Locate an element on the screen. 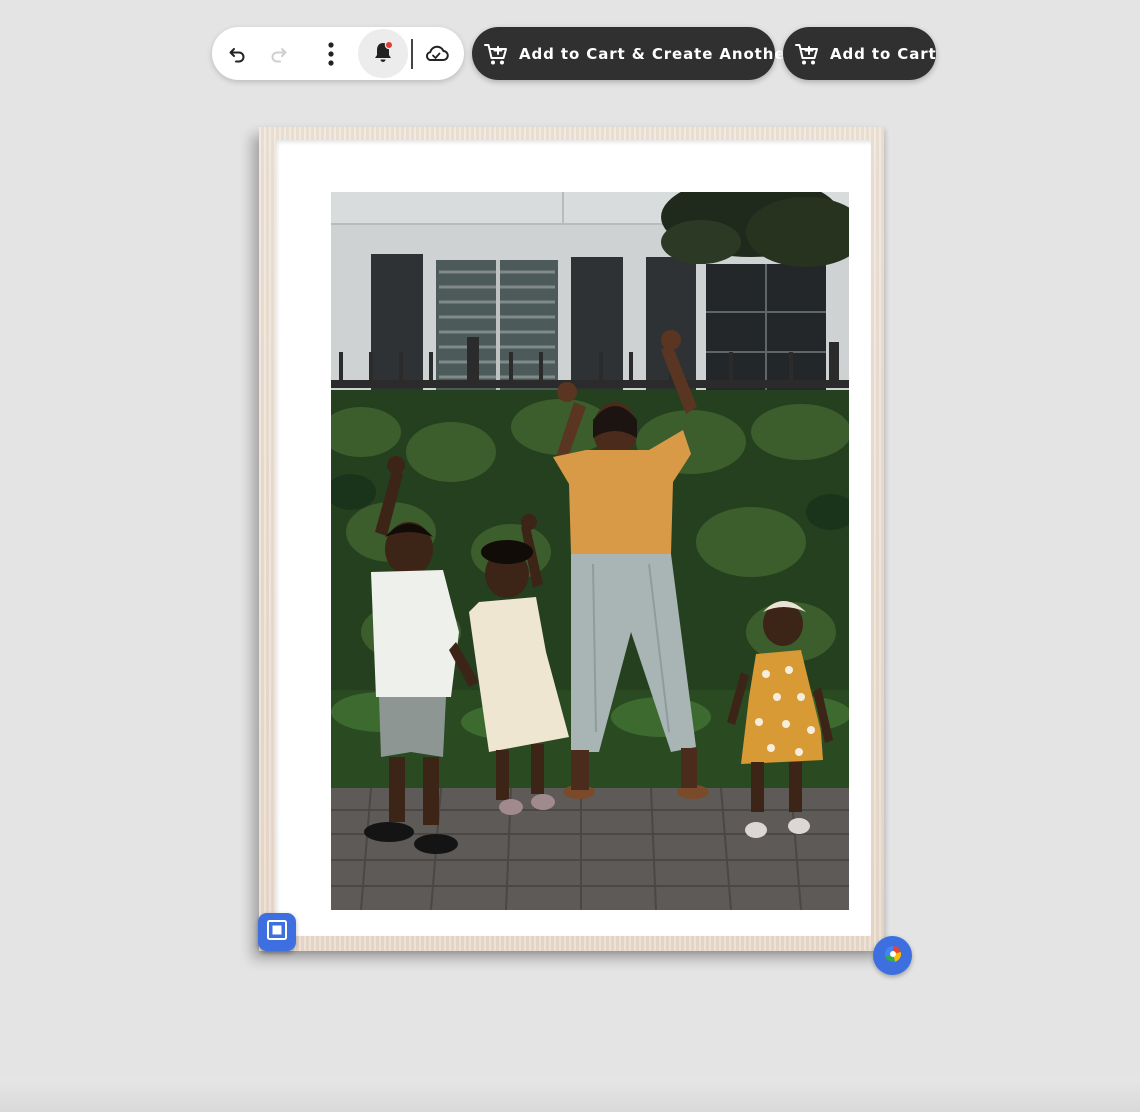 This screenshot has width=1140, height=1112. cloud-save-button is located at coordinates (436, 53).